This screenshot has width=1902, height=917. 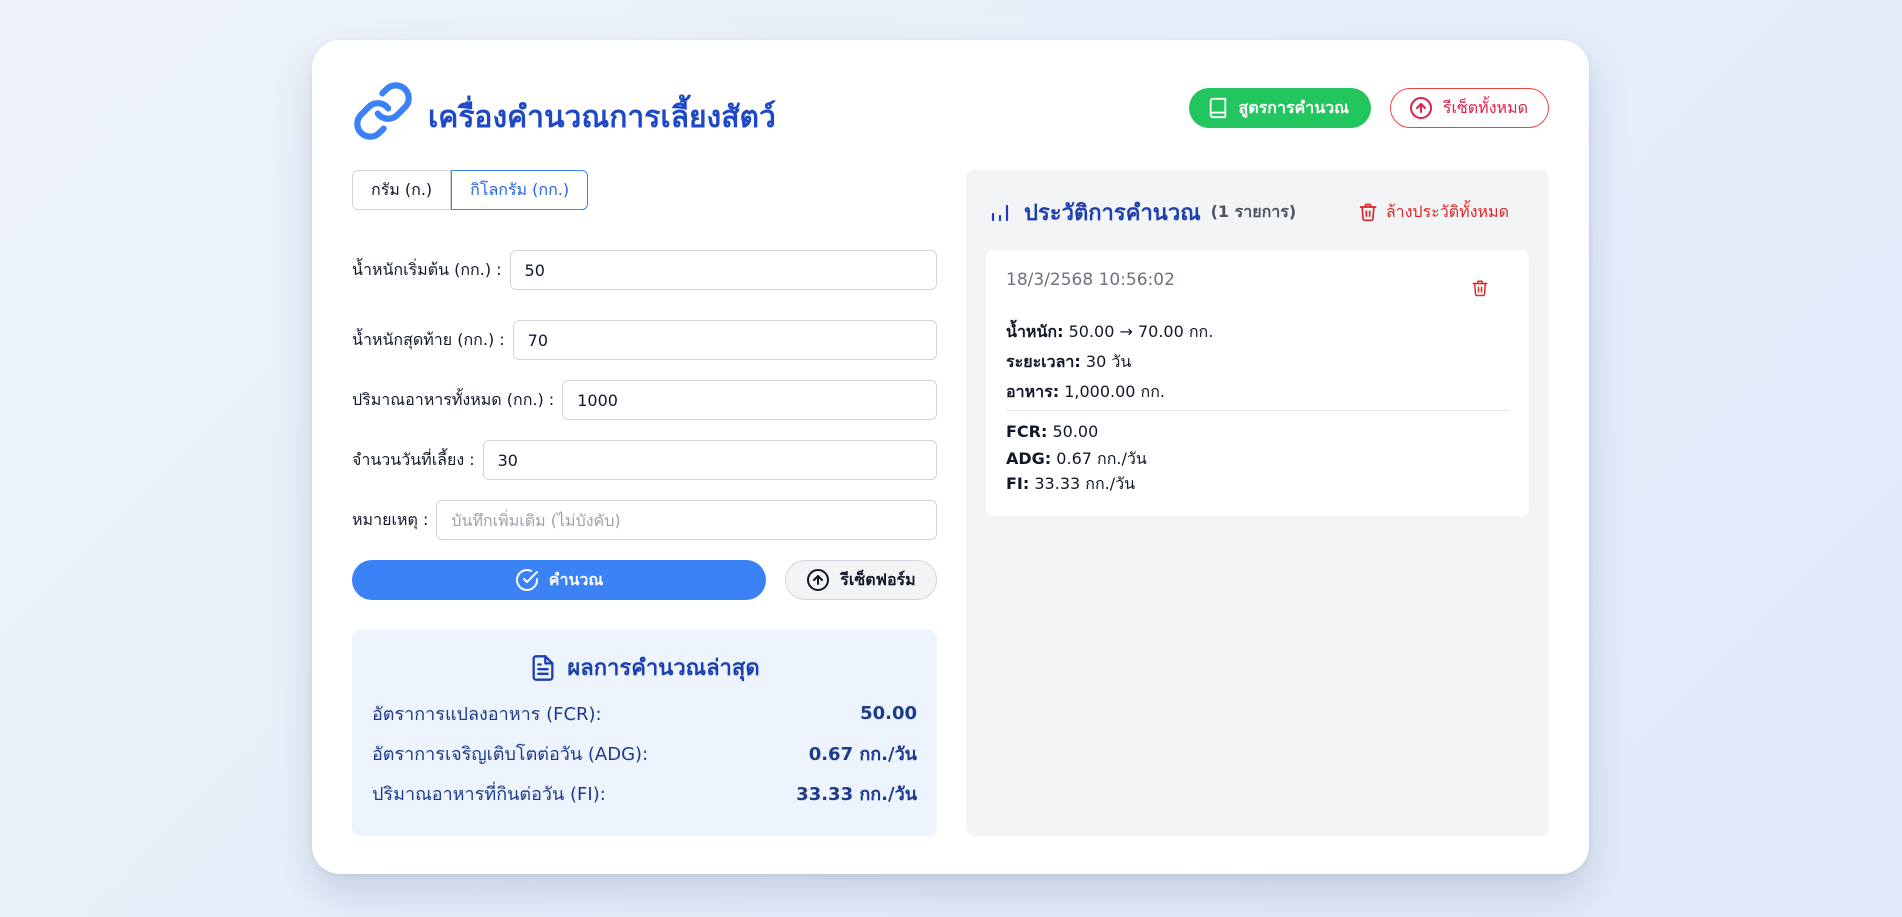 I want to click on latest-result-heading: ผลการคำนวณล่าสุด, so click(x=644, y=667).